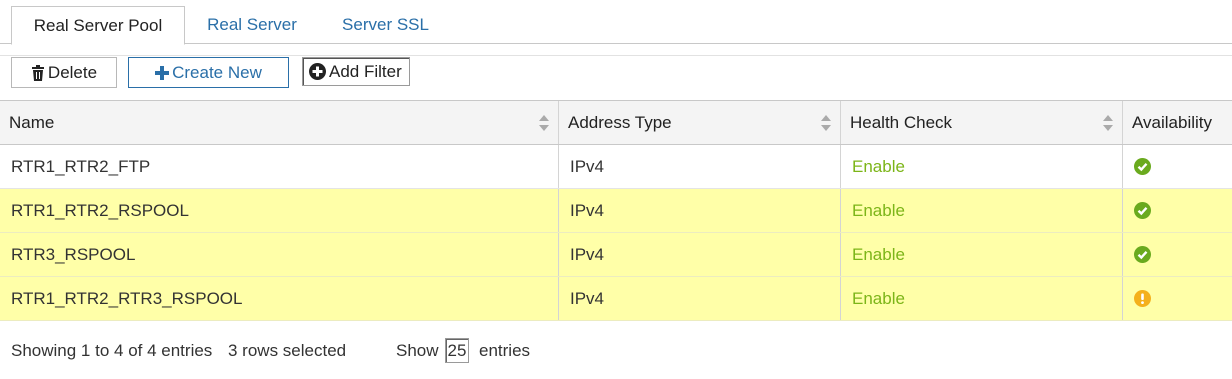 This screenshot has width=1232, height=379. I want to click on column-header-health-check: Health Check, so click(981, 122).